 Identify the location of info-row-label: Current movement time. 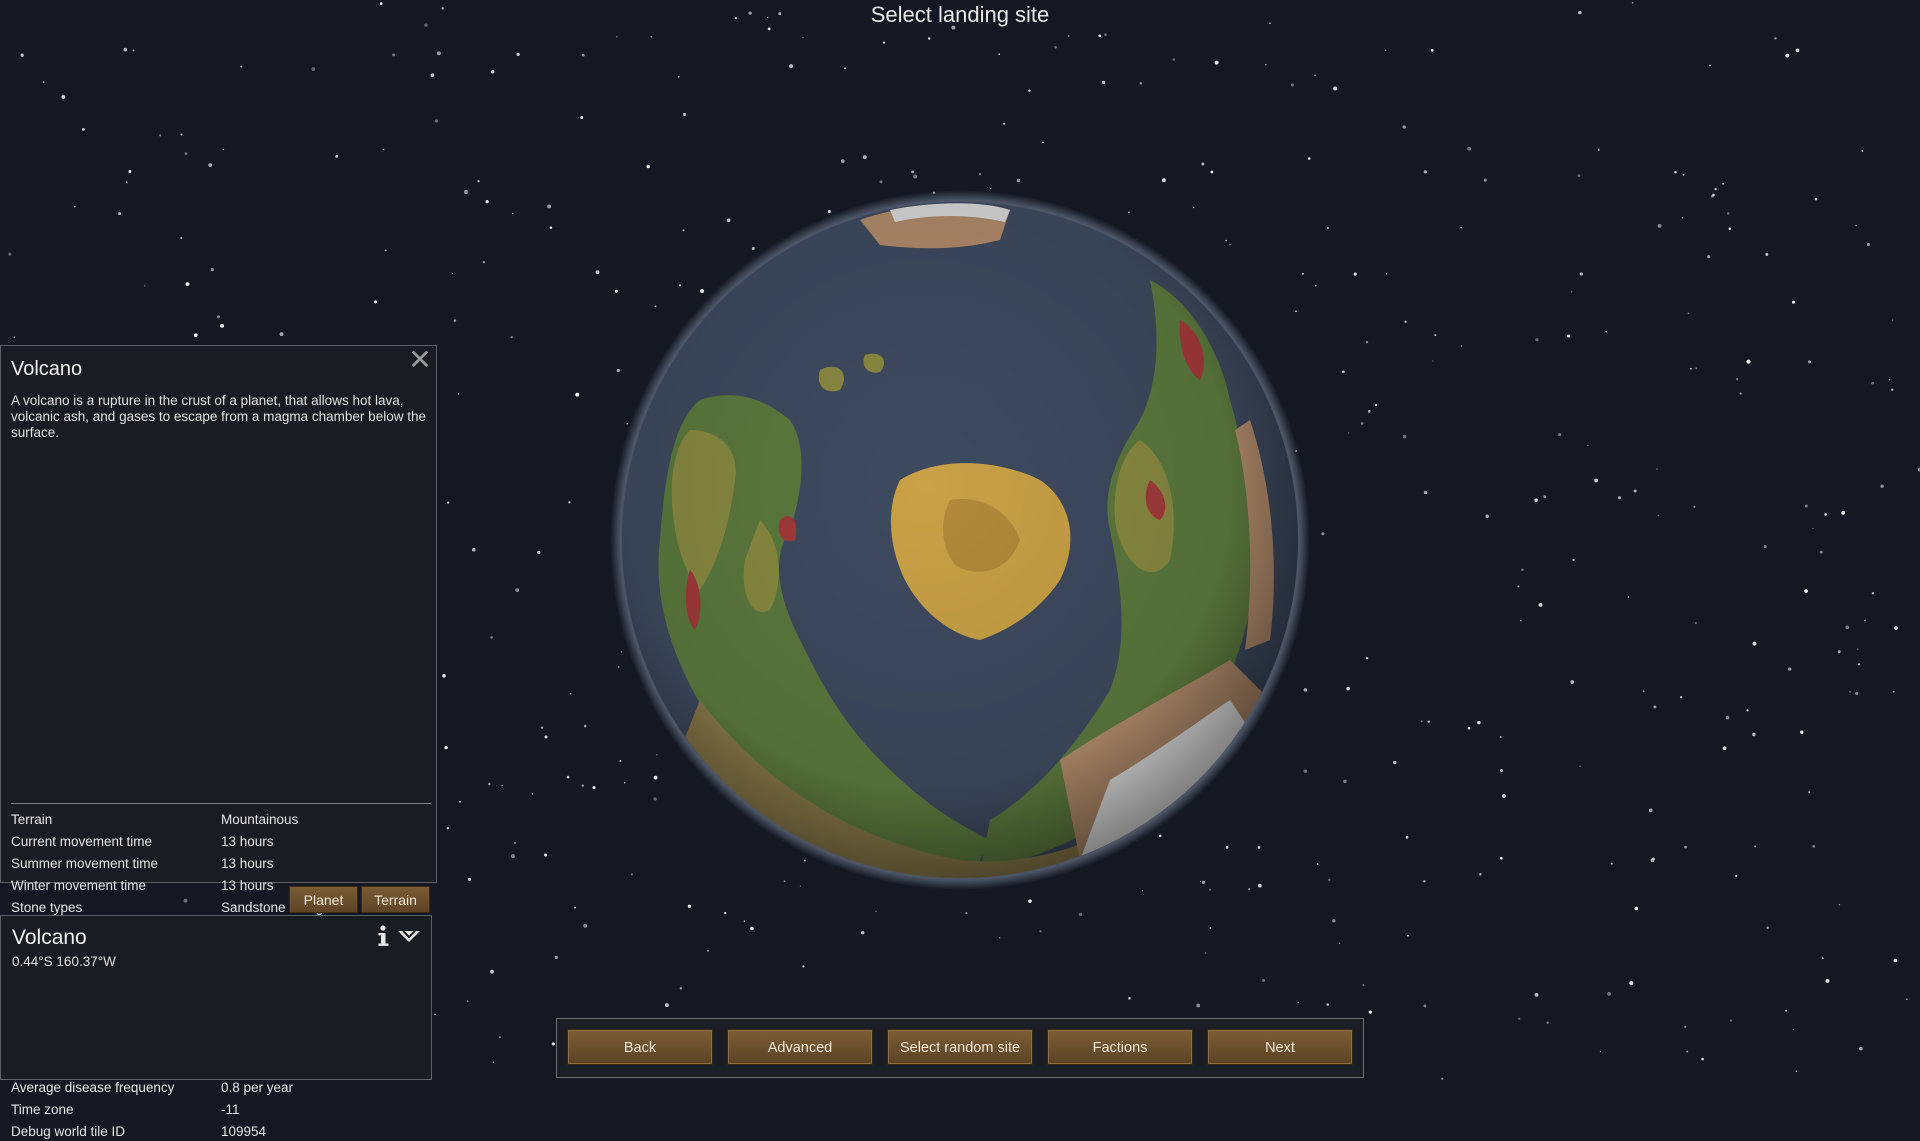
(82, 841).